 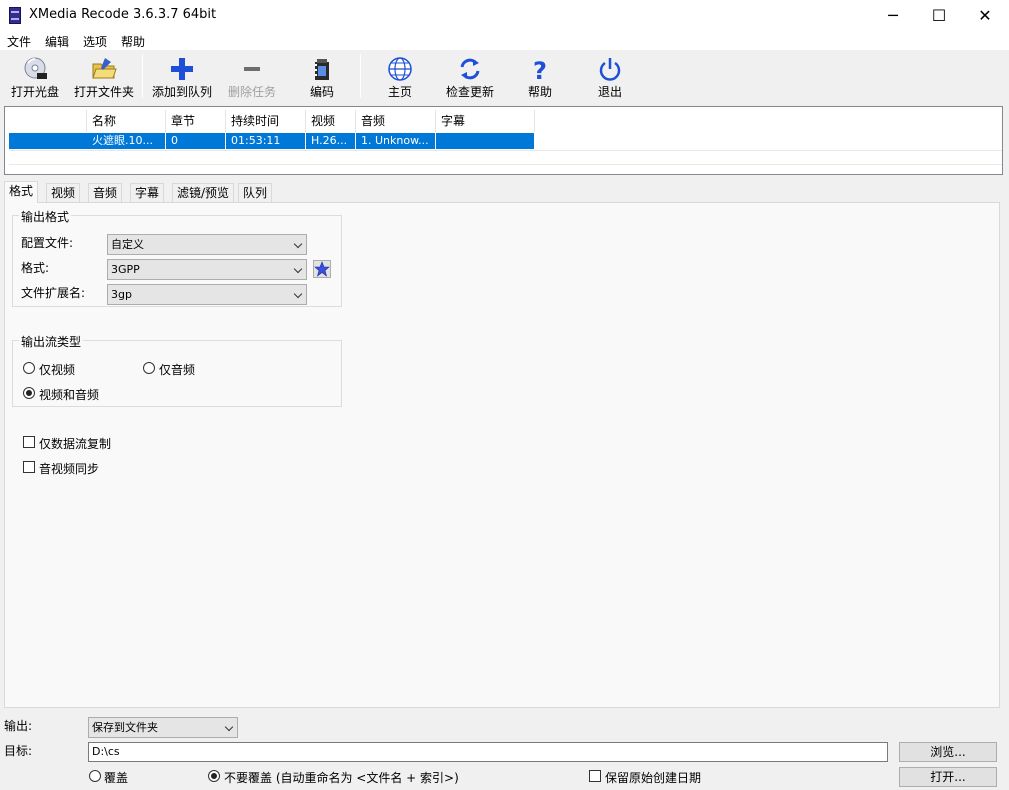 What do you see at coordinates (504, 40) in the screenshot?
I see `menu-bar: 文件 编辑 选项 帮助` at bounding box center [504, 40].